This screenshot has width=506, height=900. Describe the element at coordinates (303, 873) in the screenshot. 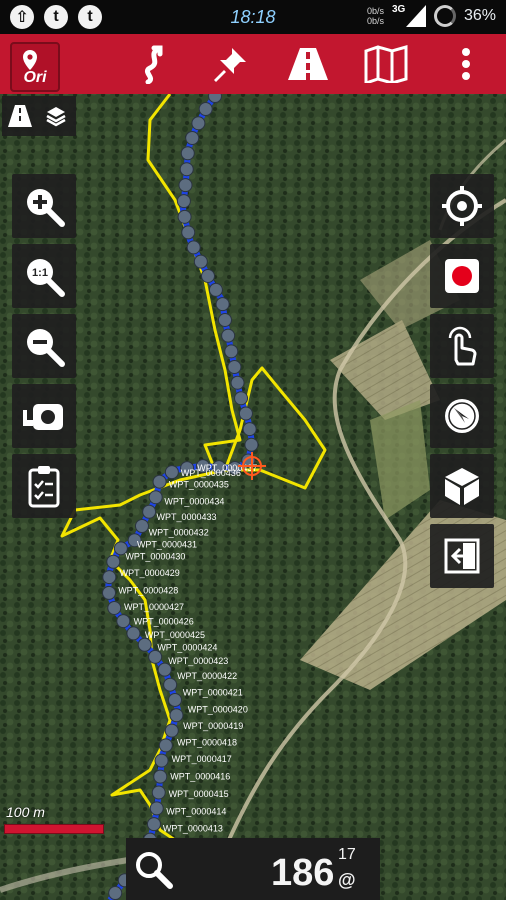

I see `info-value: 186` at that location.